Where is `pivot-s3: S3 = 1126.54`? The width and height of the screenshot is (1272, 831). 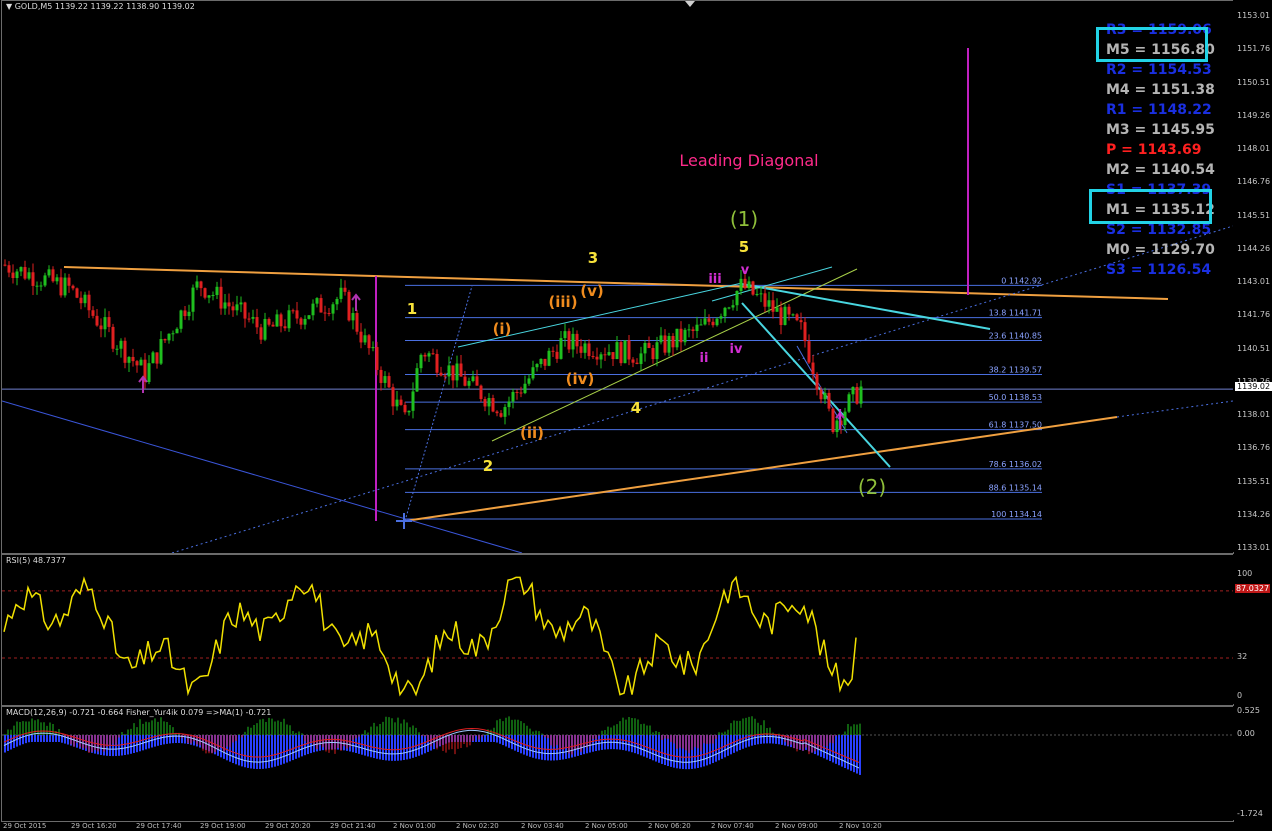
pivot-s3: S3 = 1126.54 is located at coordinates (1159, 270).